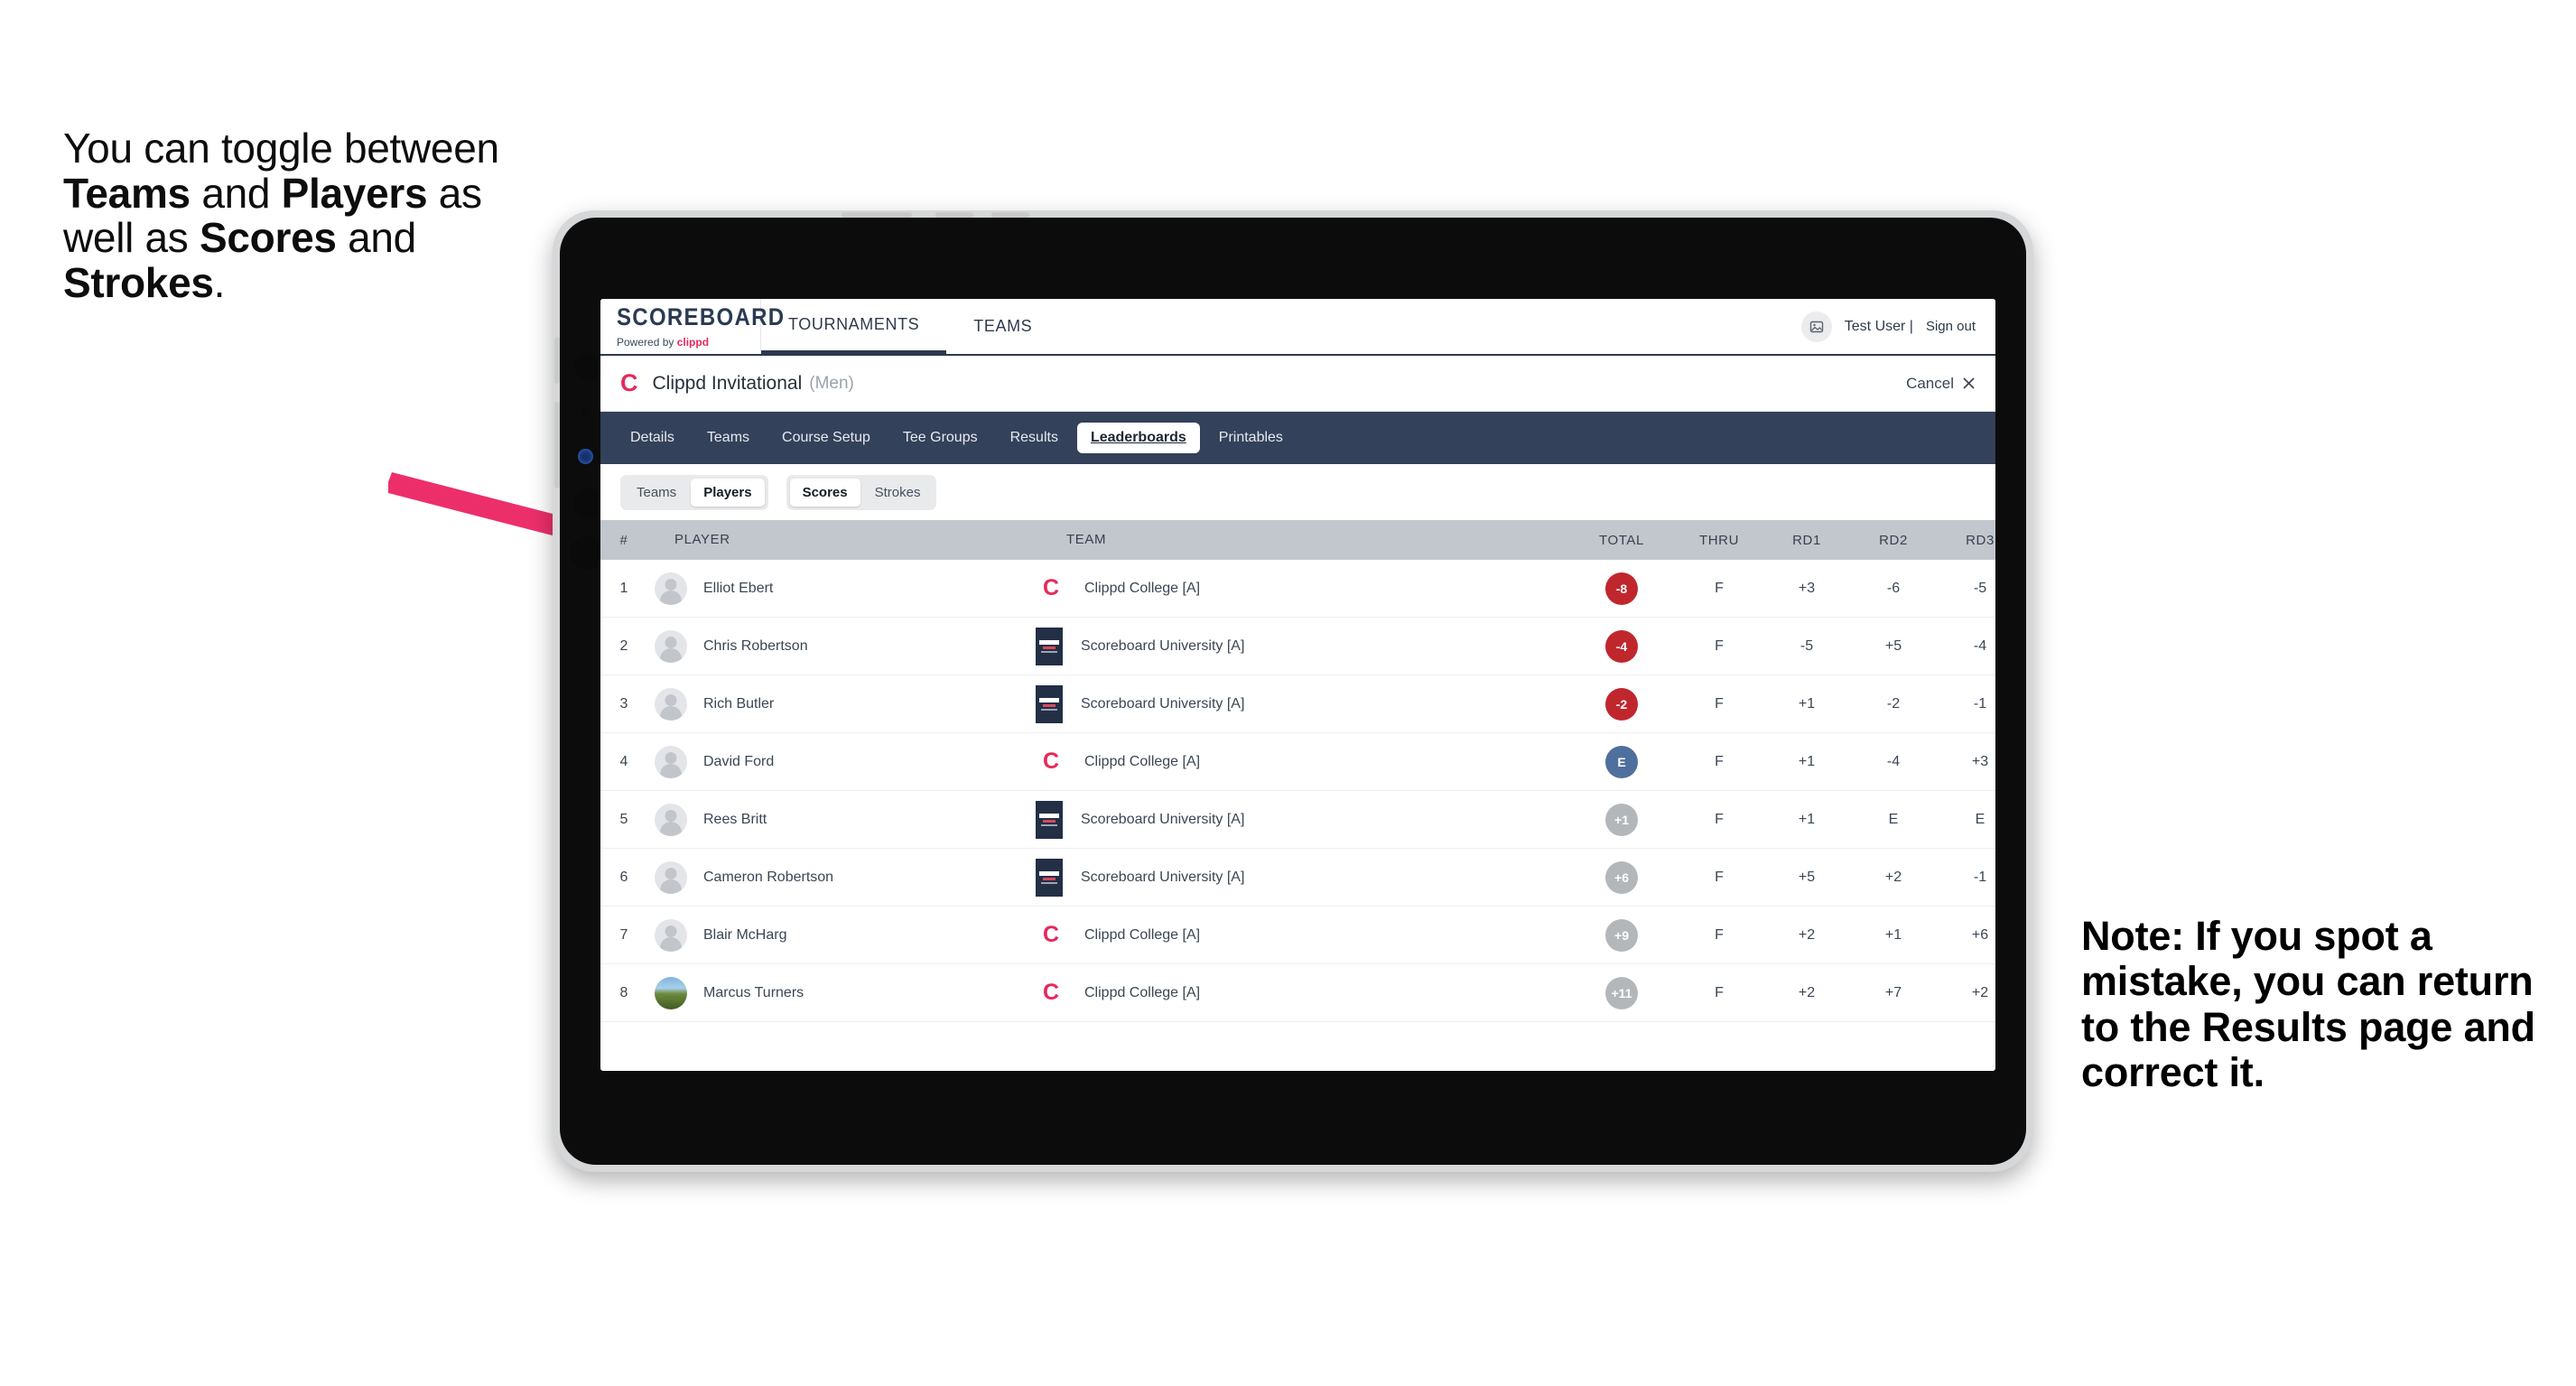 The height and width of the screenshot is (1386, 2576). I want to click on nav-tab-tournaments-label: TOURNAMENTS, so click(854, 324).